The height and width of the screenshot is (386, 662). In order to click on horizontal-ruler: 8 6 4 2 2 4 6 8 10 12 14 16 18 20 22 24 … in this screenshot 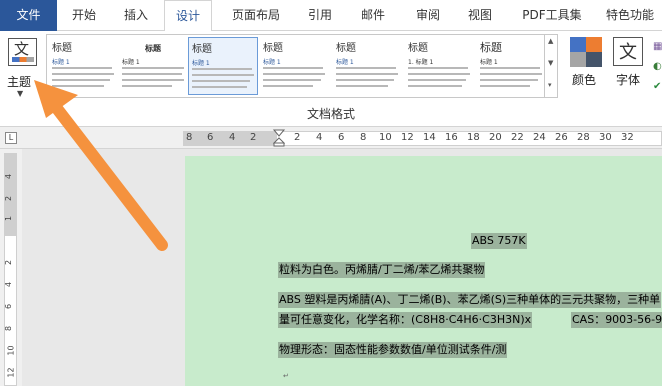, I will do `click(422, 138)`.